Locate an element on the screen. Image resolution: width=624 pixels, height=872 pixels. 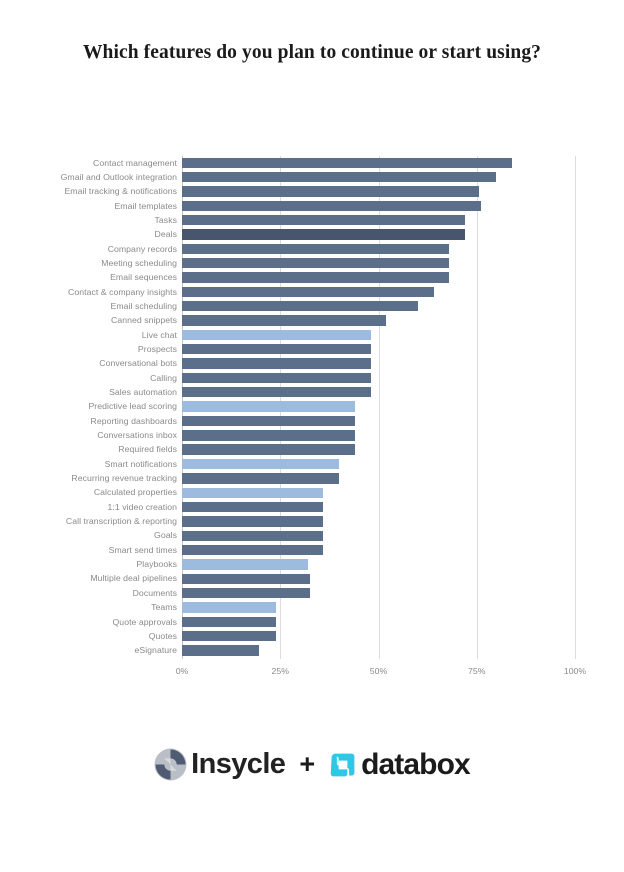
bar-row: Calculated properties is located at coordinates (312, 493).